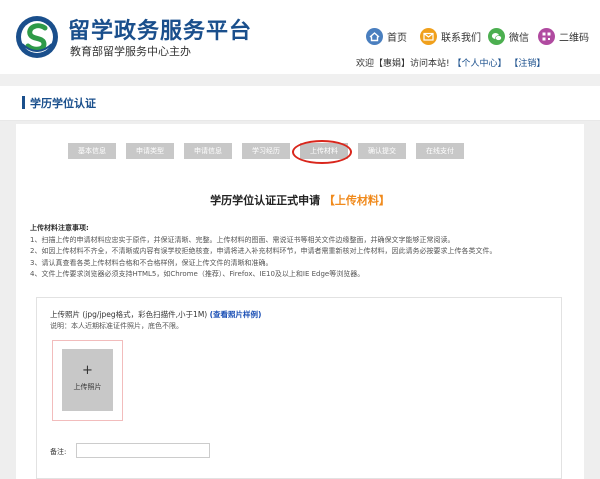  I want to click on nav-contact: 联系我们, so click(450, 36).